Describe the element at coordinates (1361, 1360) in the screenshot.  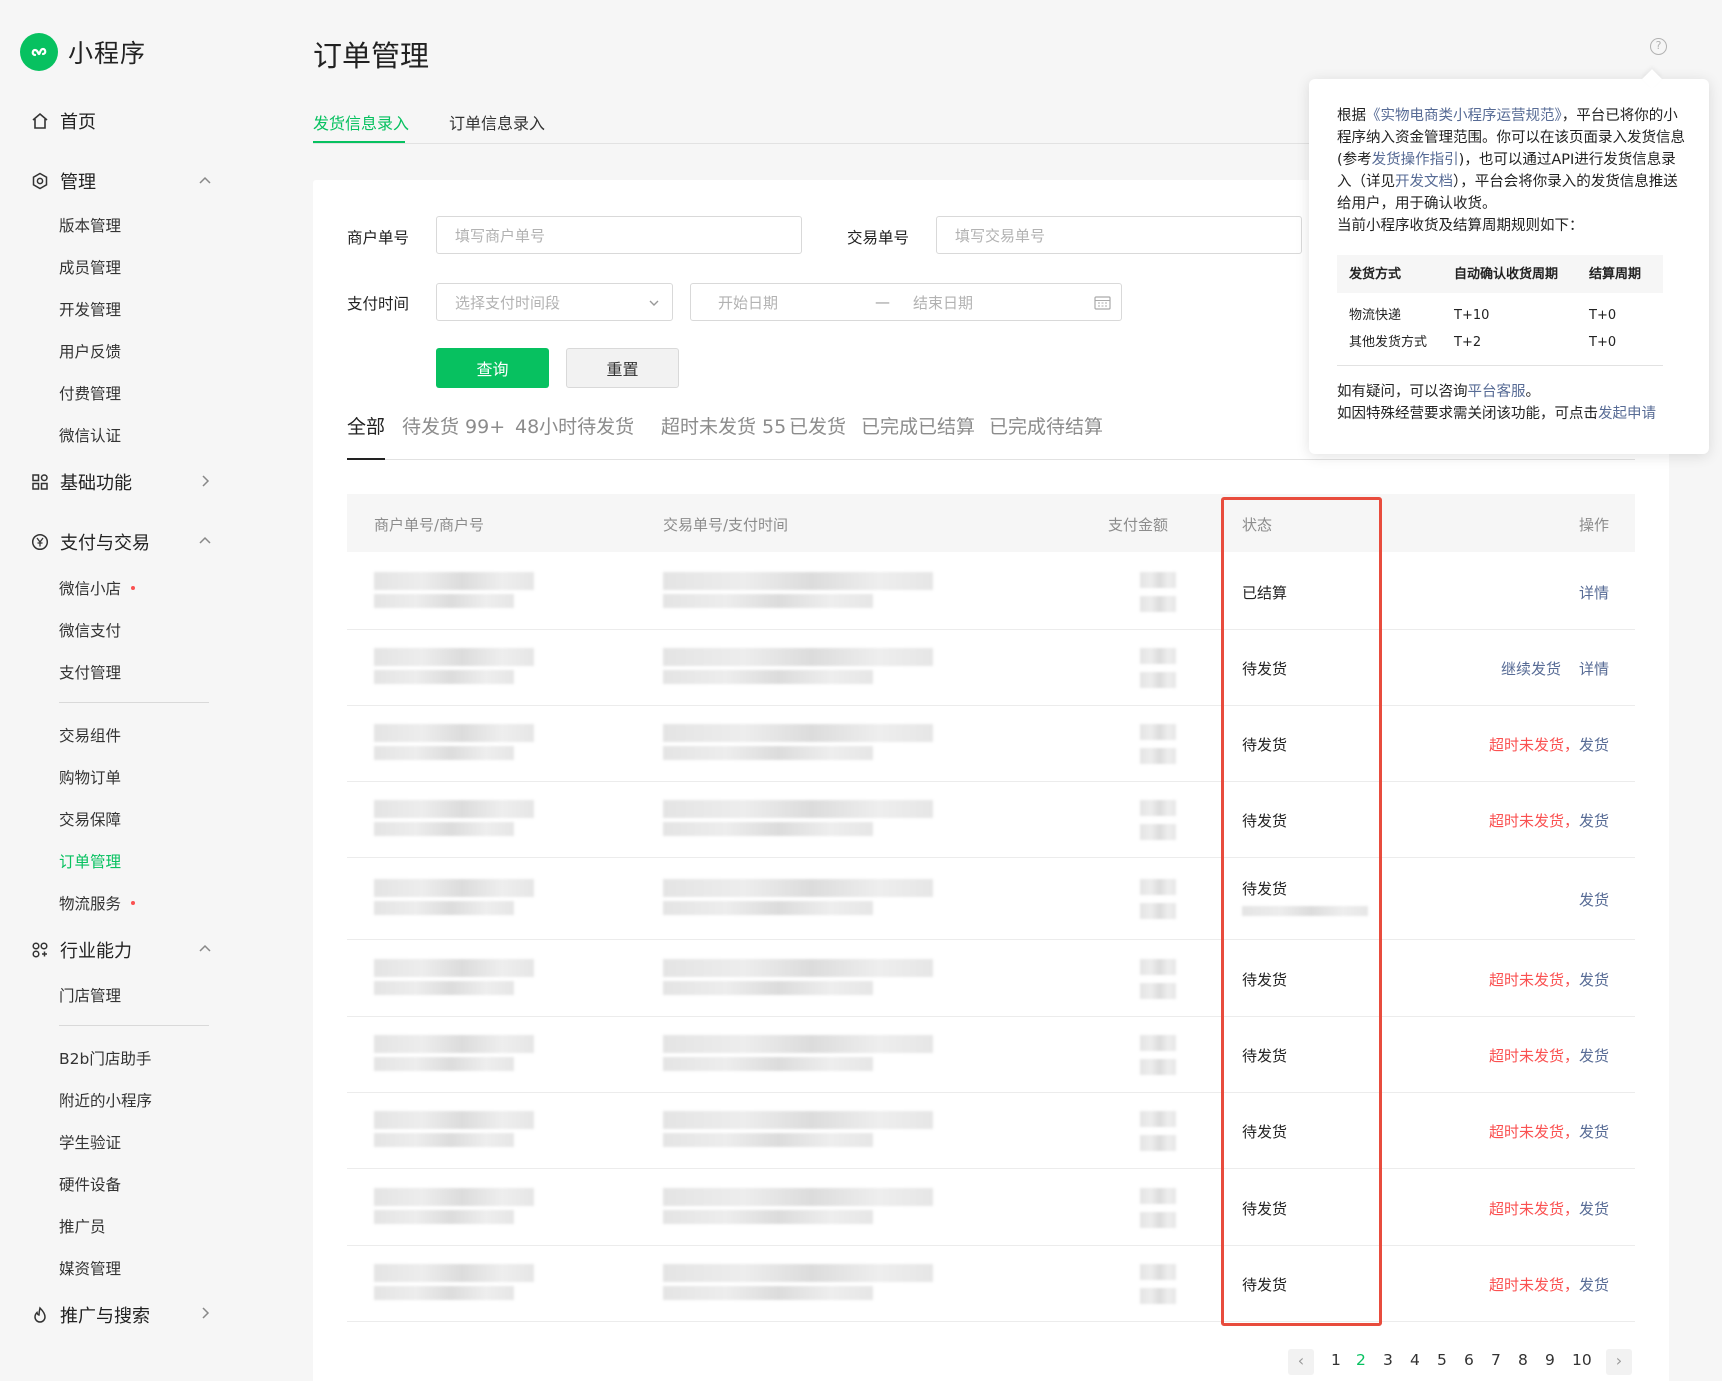
I see `page-2: 2` at that location.